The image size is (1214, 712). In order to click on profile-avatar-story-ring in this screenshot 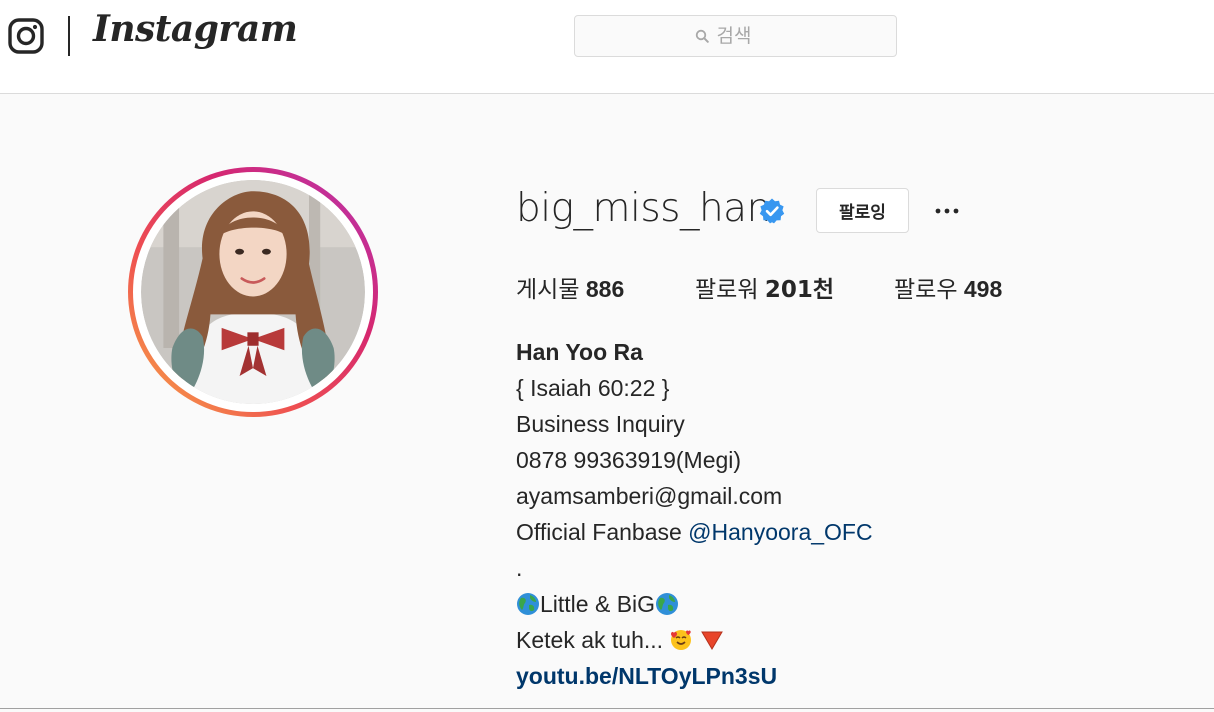, I will do `click(253, 292)`.